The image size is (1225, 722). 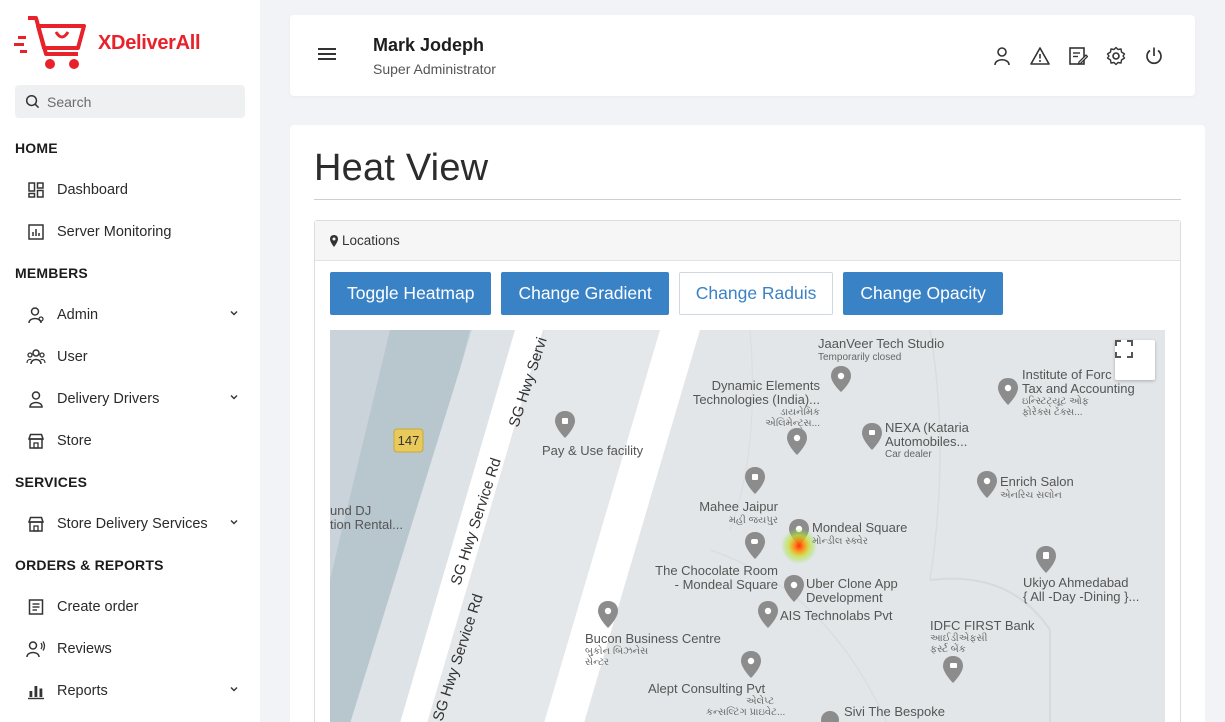 I want to click on panel-title: Locations, so click(x=371, y=240).